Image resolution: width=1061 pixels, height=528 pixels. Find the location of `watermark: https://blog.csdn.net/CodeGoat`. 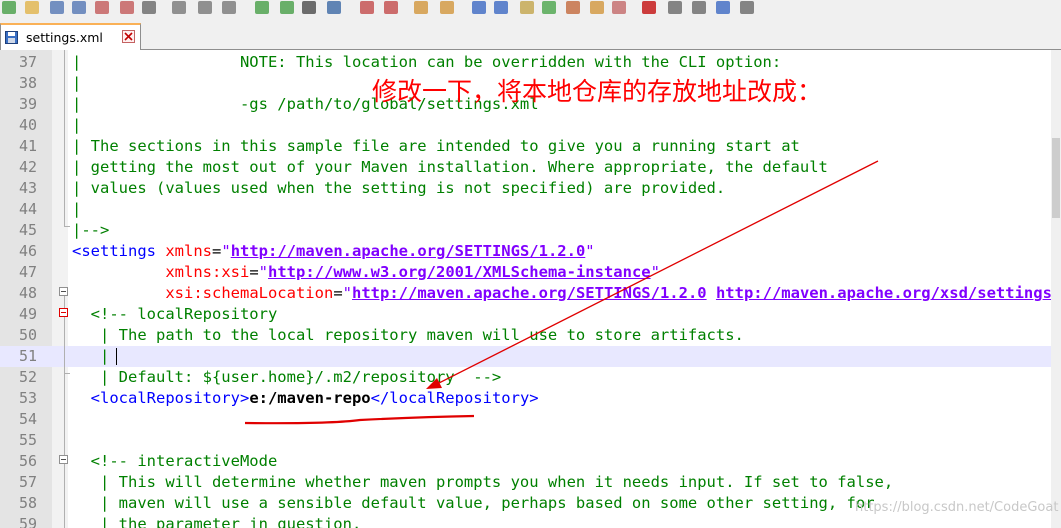

watermark: https://blog.csdn.net/CodeGoat is located at coordinates (957, 507).